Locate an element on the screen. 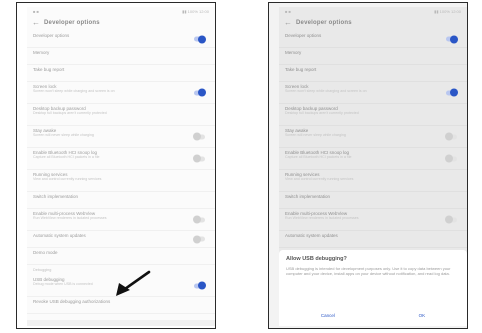 The height and width of the screenshot is (333, 482). annotation-arrow-icon is located at coordinates (133, 283).